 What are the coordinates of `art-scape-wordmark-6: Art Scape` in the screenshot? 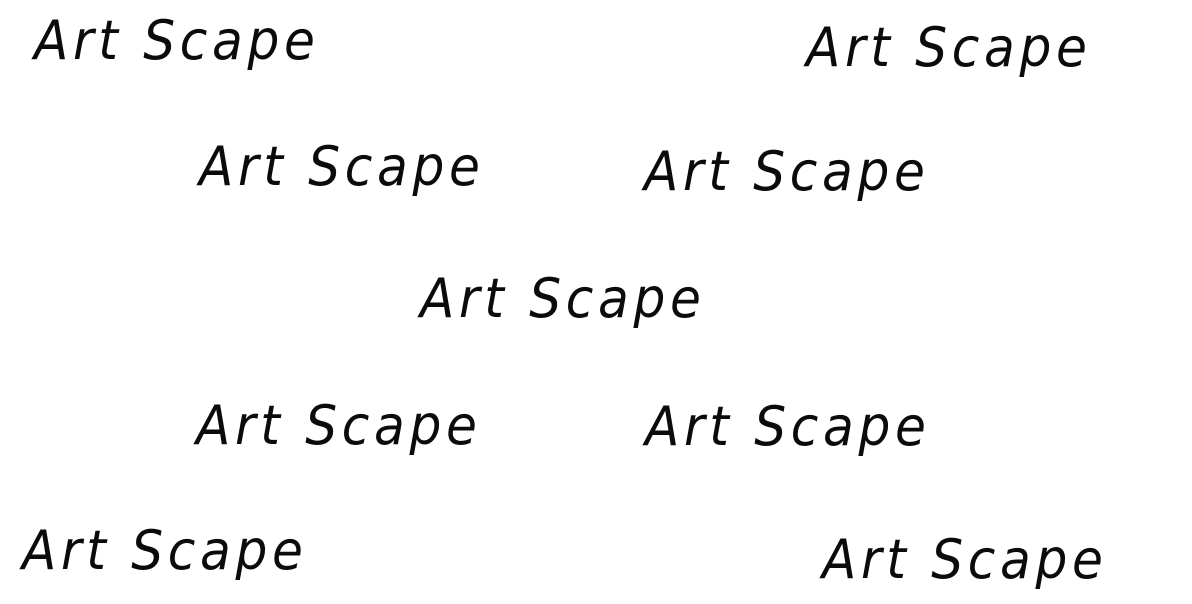 It's located at (339, 425).